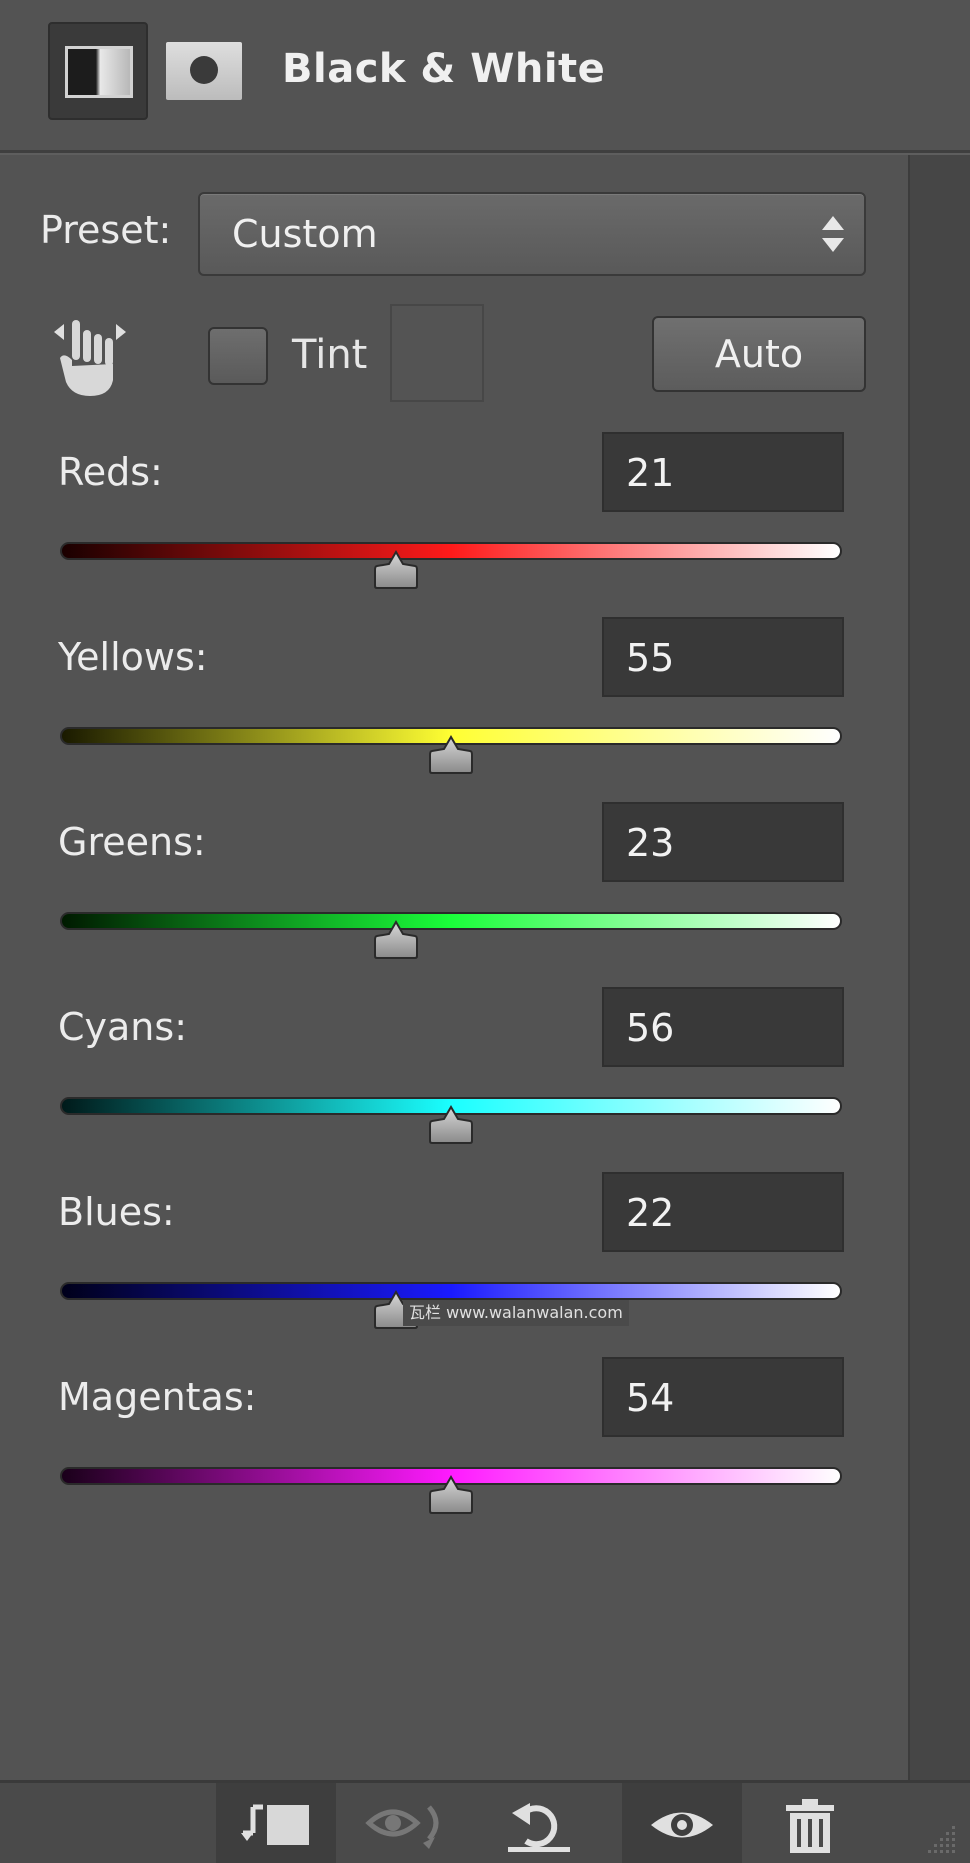 This screenshot has width=970, height=1863. I want to click on layer-mask-icon, so click(204, 71).